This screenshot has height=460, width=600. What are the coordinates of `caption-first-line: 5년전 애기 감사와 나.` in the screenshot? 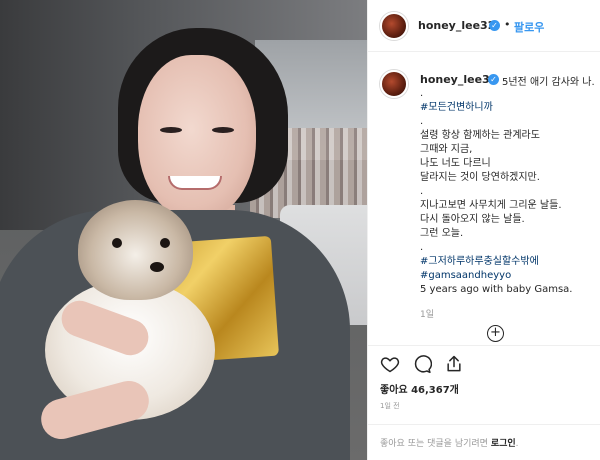 It's located at (548, 82).